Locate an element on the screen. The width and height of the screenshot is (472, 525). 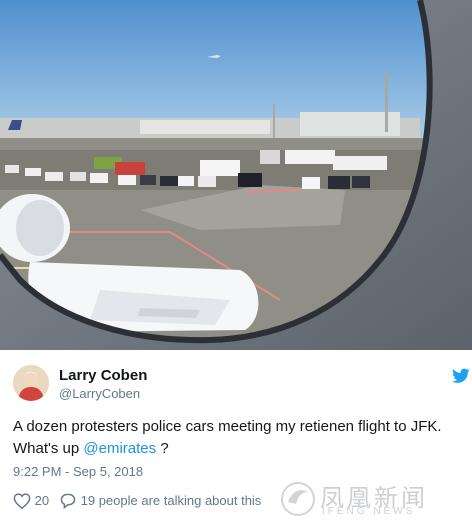
author-name: Larry Coben is located at coordinates (103, 375).